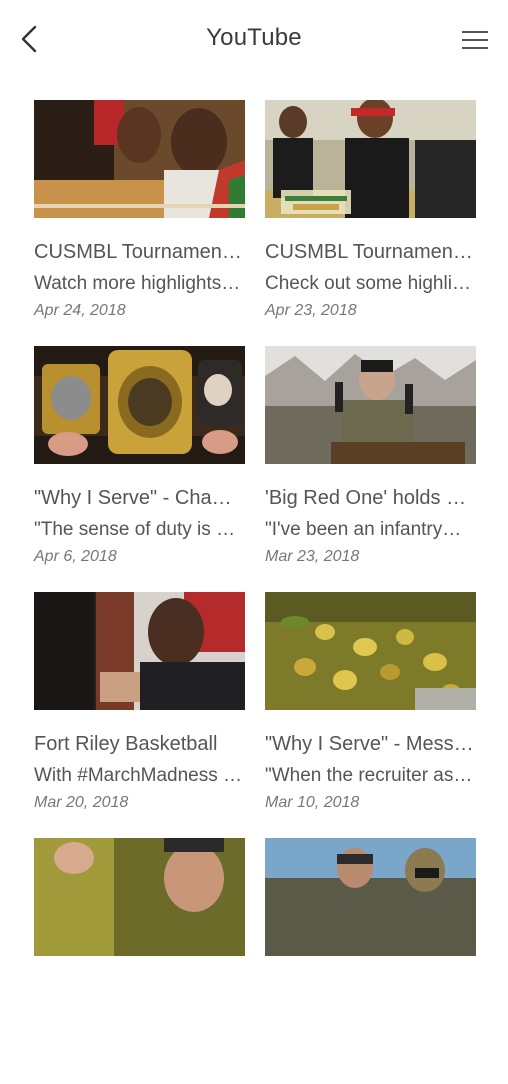 This screenshot has height=1084, width=508. What do you see at coordinates (81, 802) in the screenshot?
I see `video-date: Mar 20, 2018` at bounding box center [81, 802].